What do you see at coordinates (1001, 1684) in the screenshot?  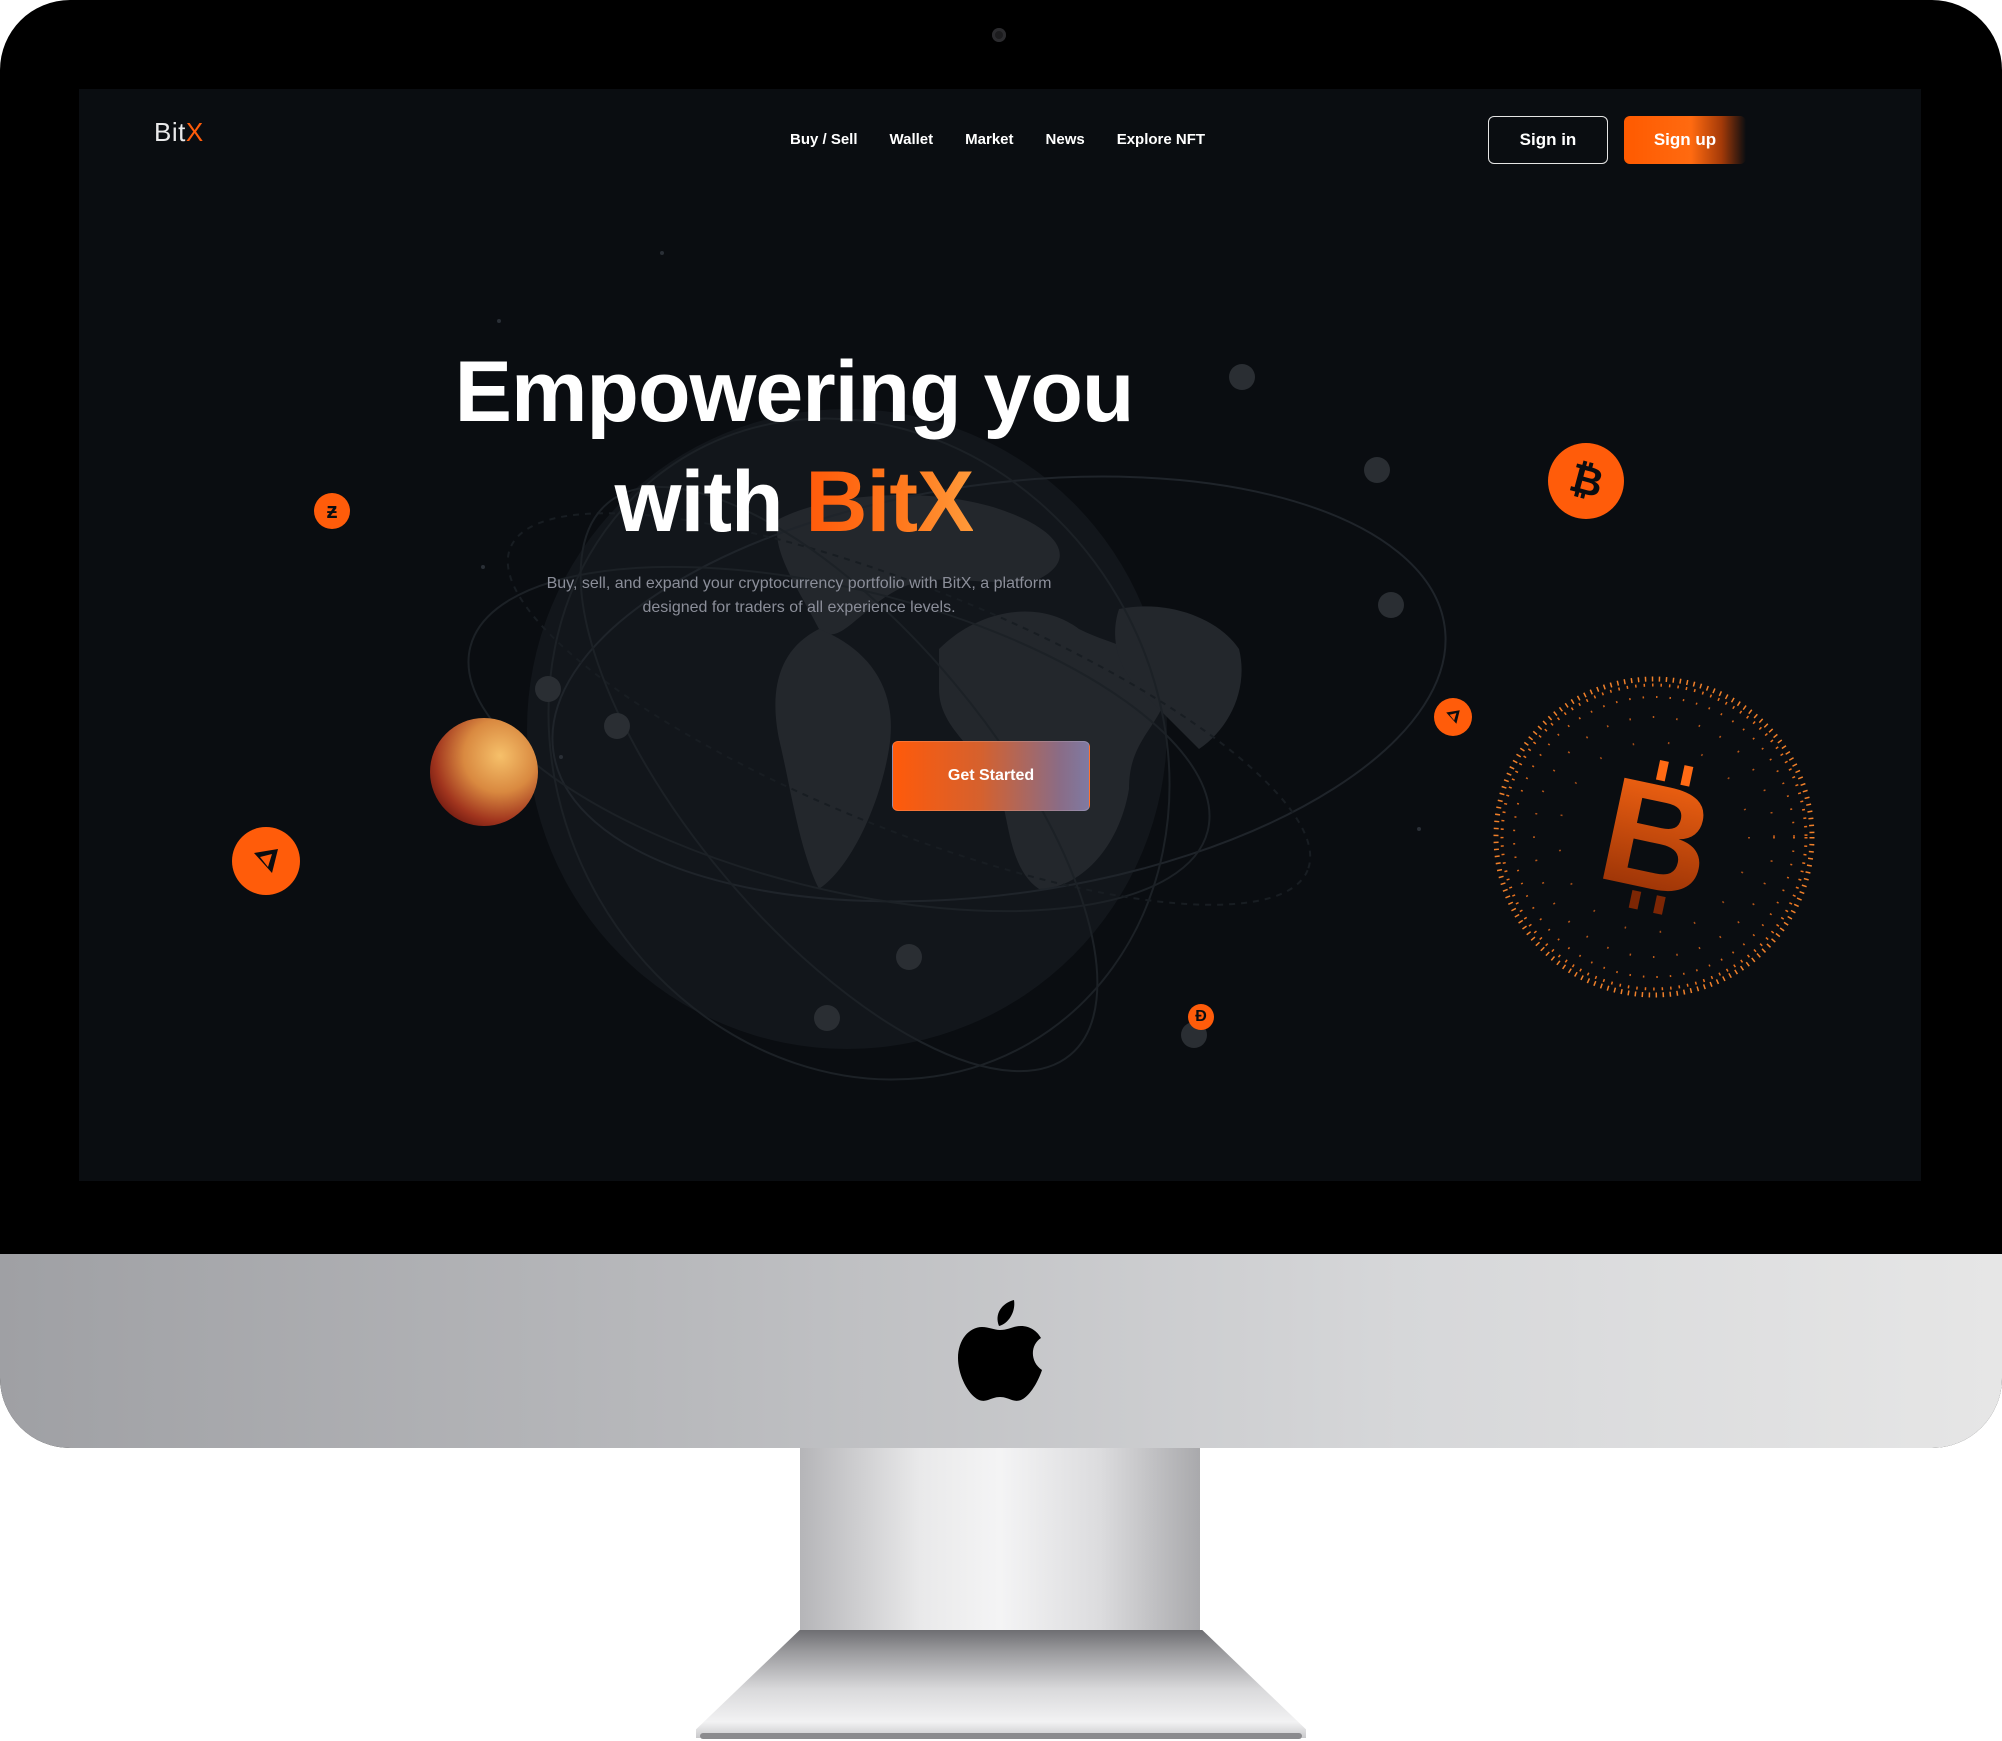 I see `imac-stand-foot` at bounding box center [1001, 1684].